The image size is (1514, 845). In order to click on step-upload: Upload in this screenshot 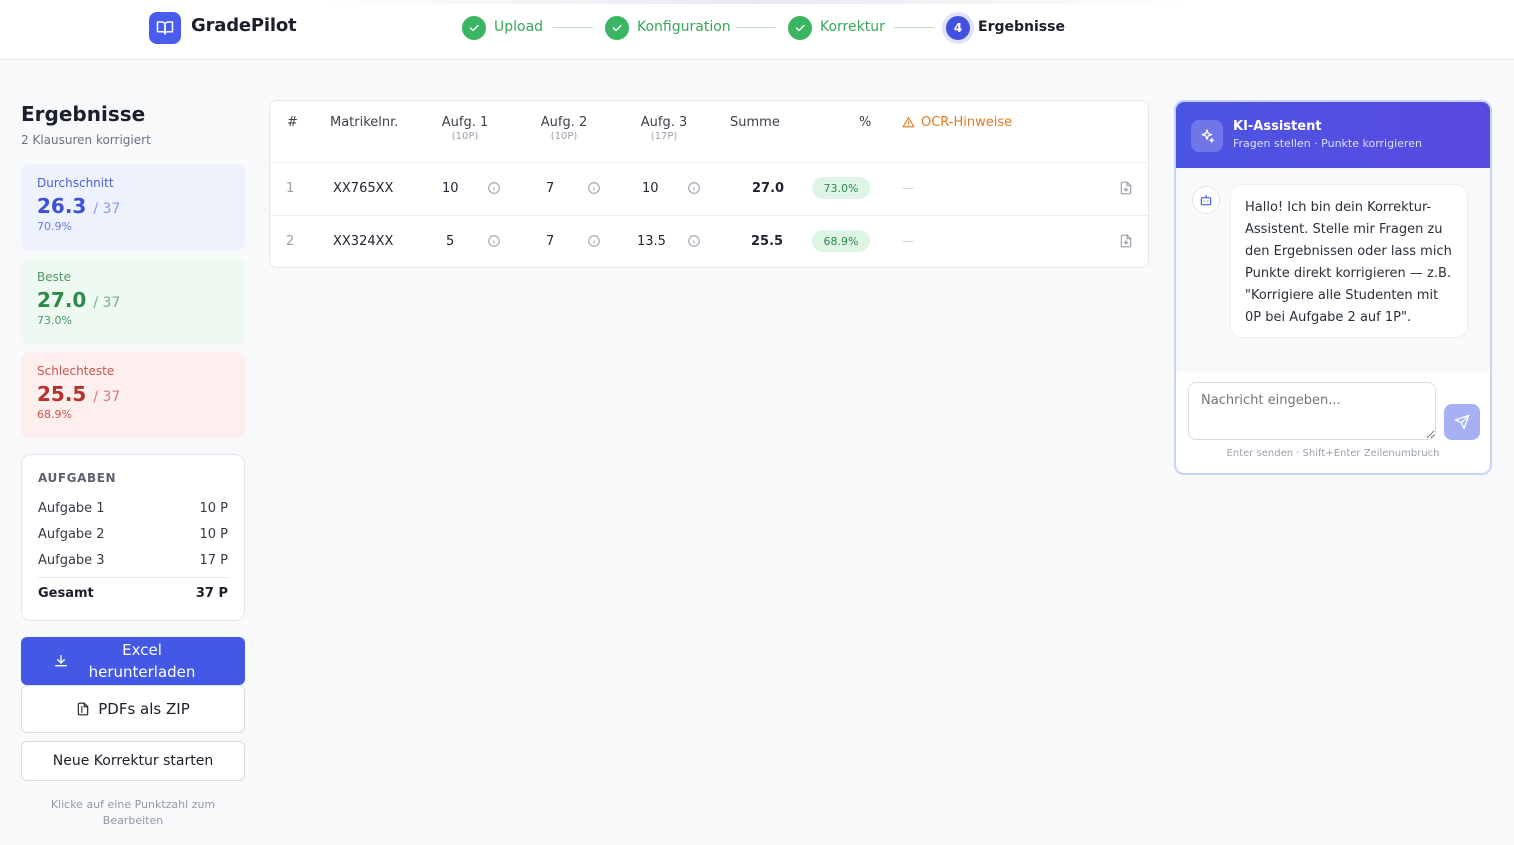, I will do `click(518, 27)`.